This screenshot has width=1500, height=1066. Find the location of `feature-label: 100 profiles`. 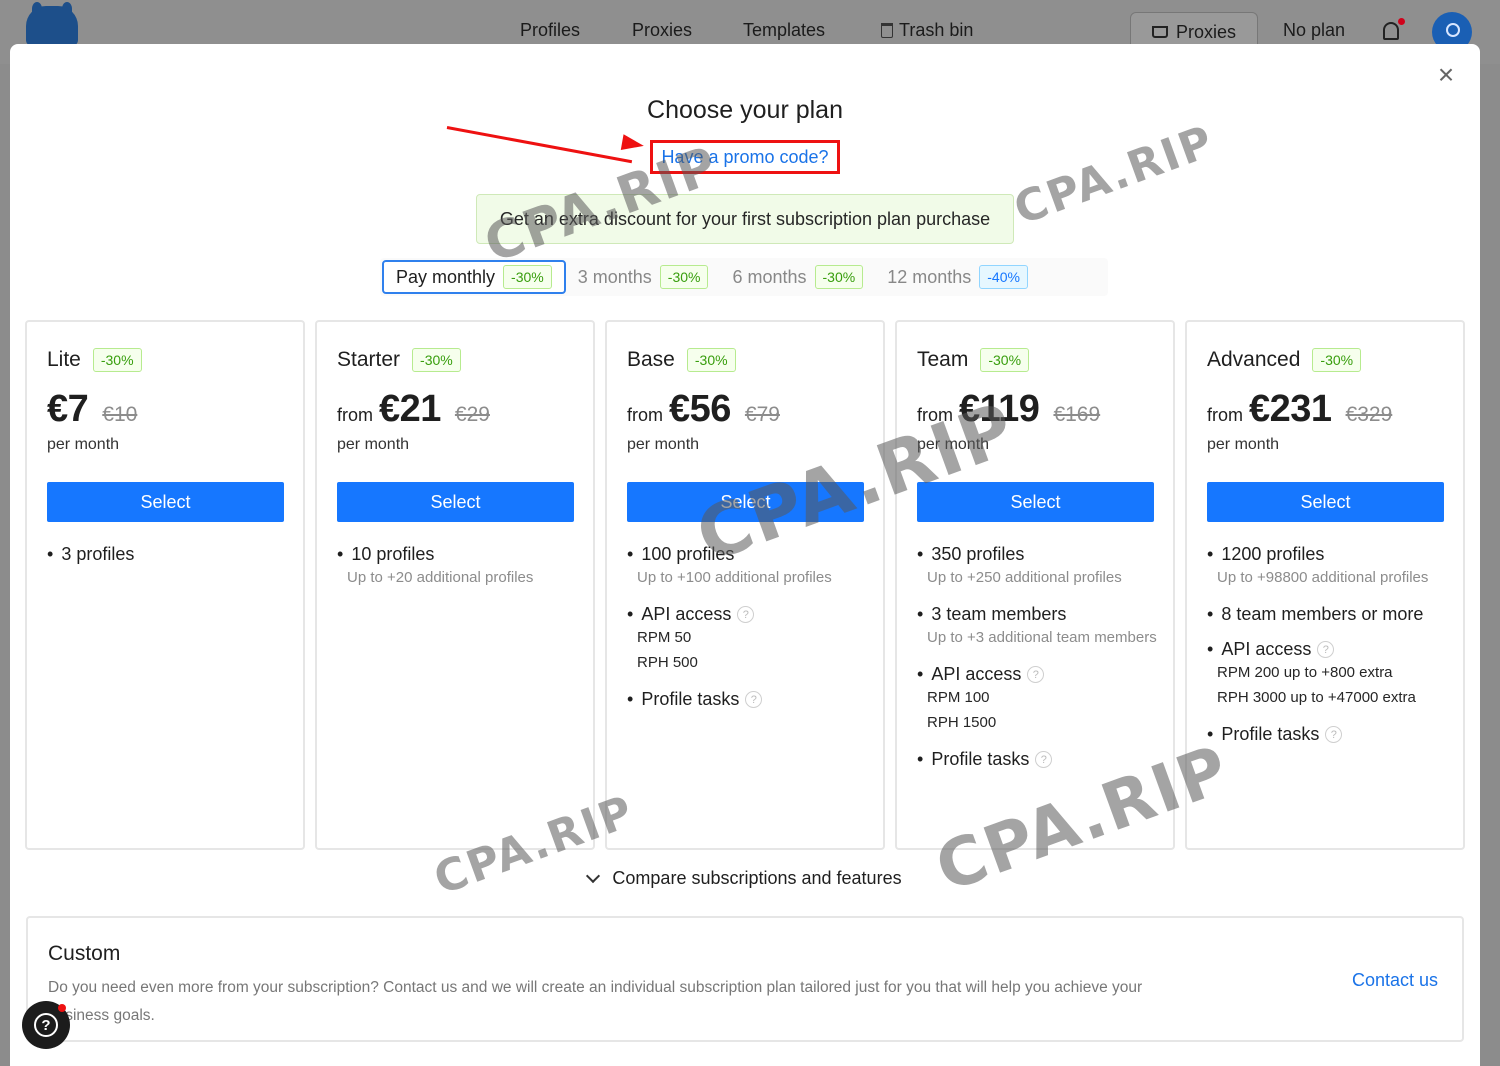

feature-label: 100 profiles is located at coordinates (688, 554).